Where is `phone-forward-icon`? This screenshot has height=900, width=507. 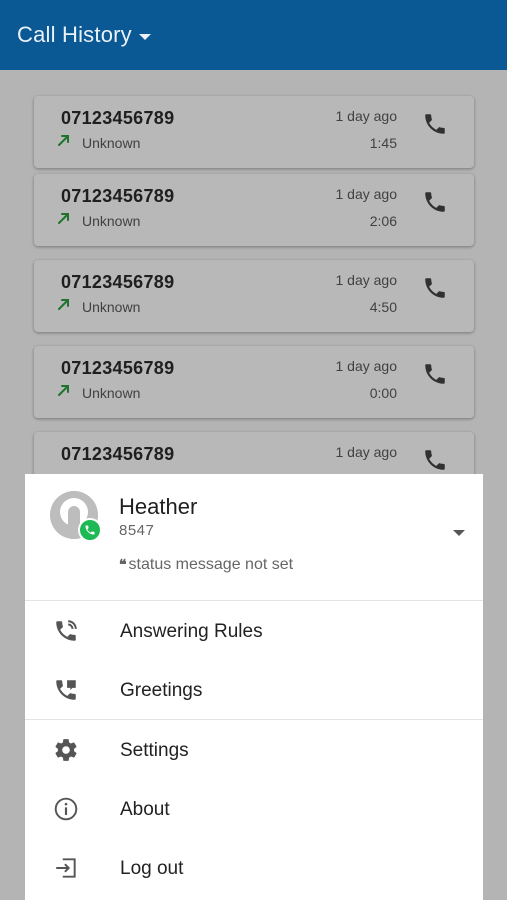 phone-forward-icon is located at coordinates (66, 630).